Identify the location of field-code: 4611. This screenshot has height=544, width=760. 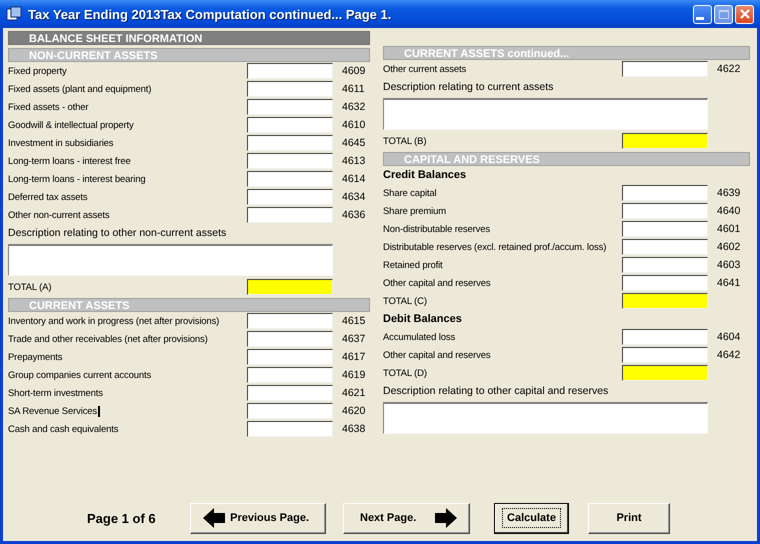
(353, 89).